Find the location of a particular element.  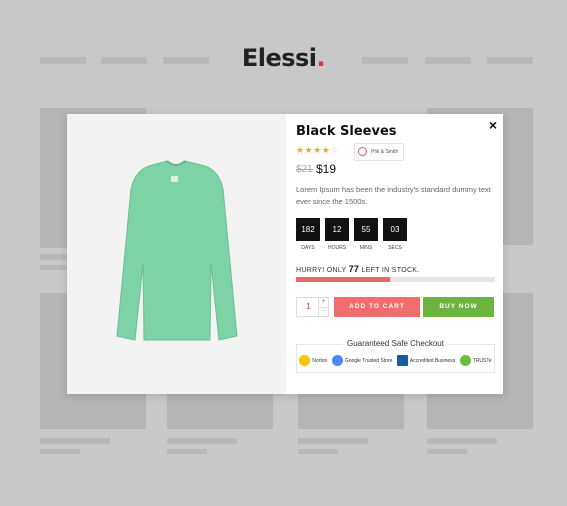

badge-label: Google Trusted Store is located at coordinates (368, 360).